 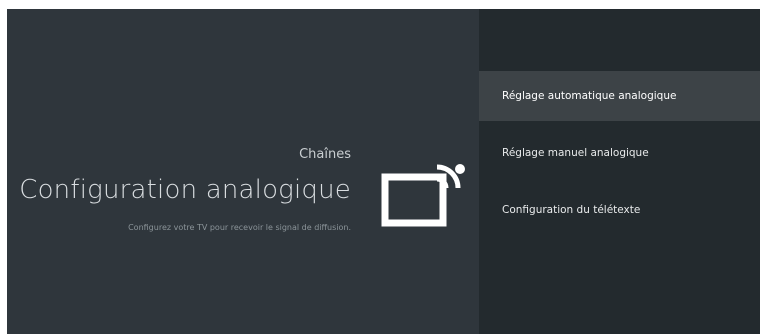 I want to click on menu-item-teletext-config: Configuration du télétexte, so click(x=619, y=210).